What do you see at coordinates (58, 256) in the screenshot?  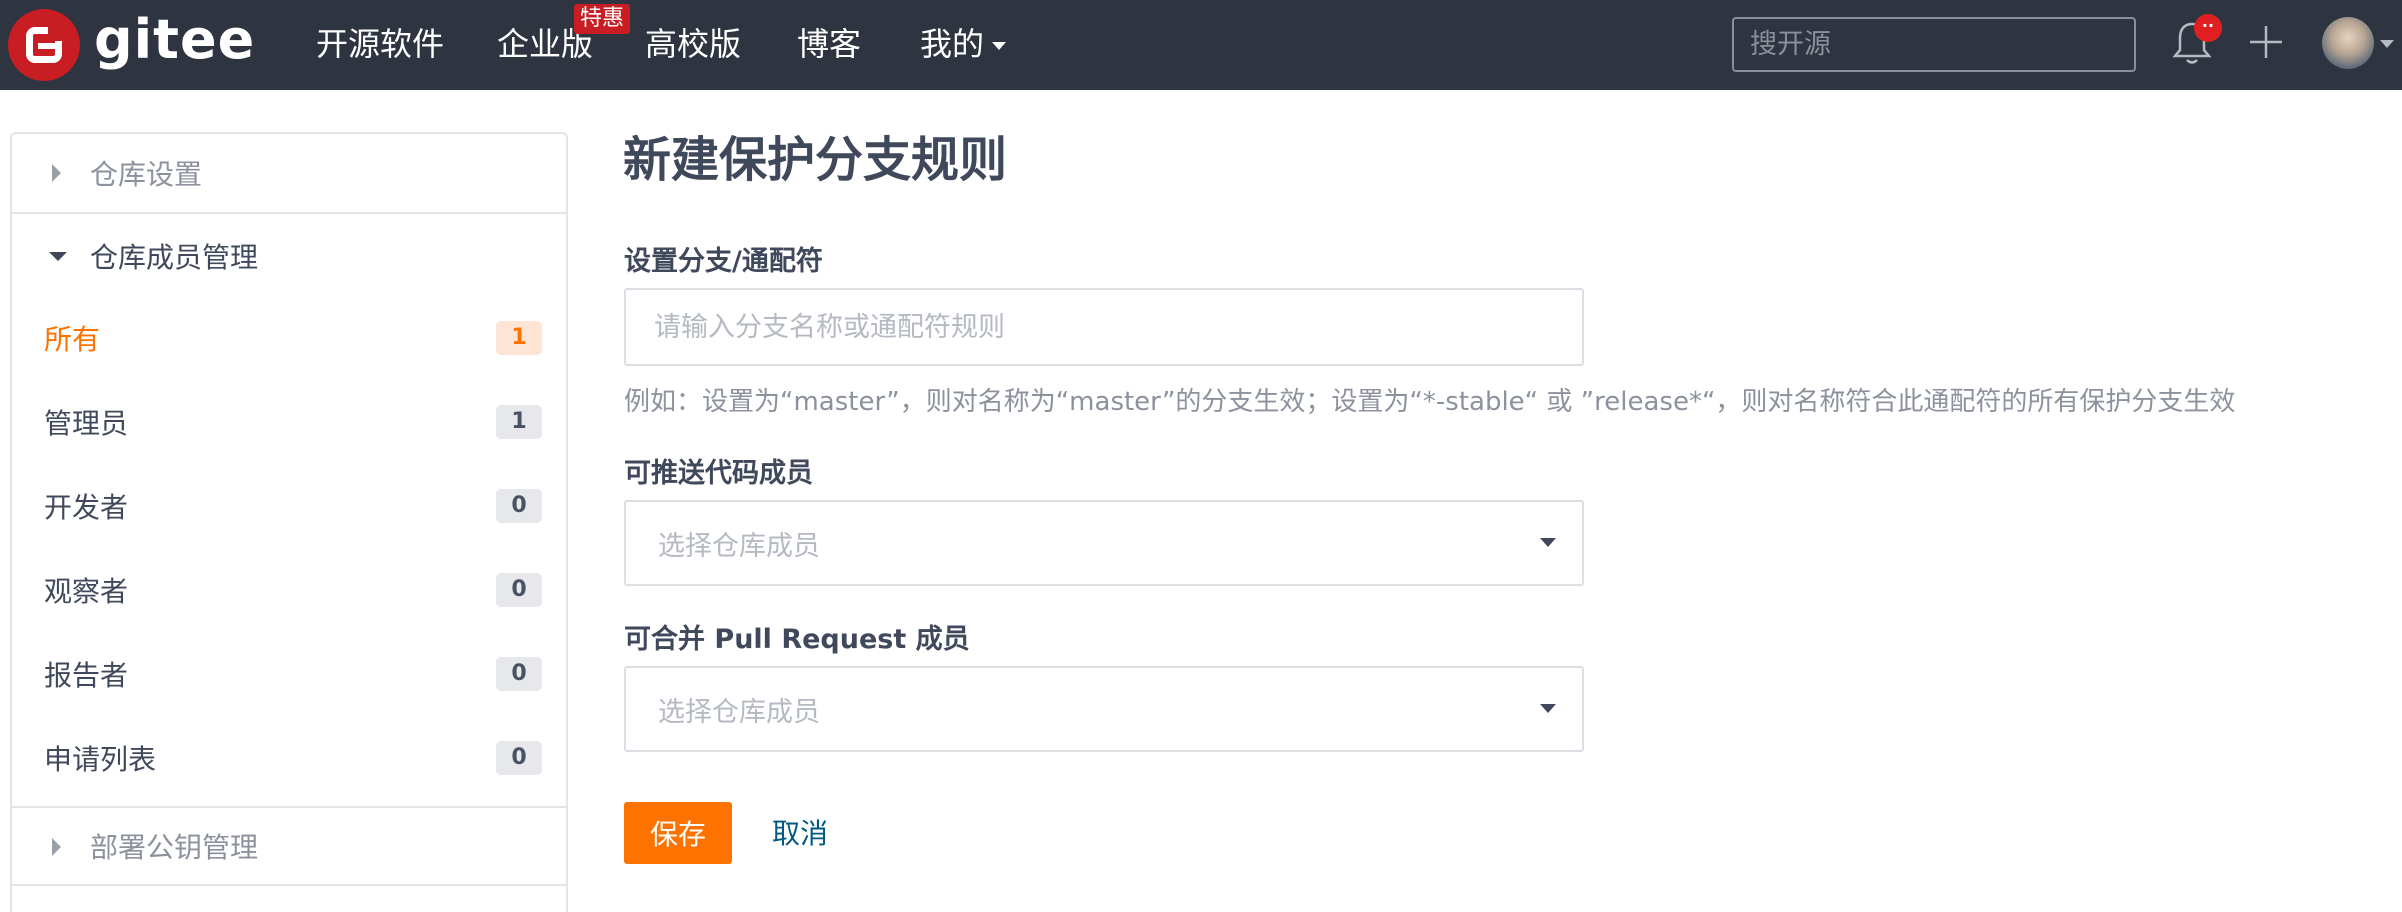 I see `caret-down-icon` at bounding box center [58, 256].